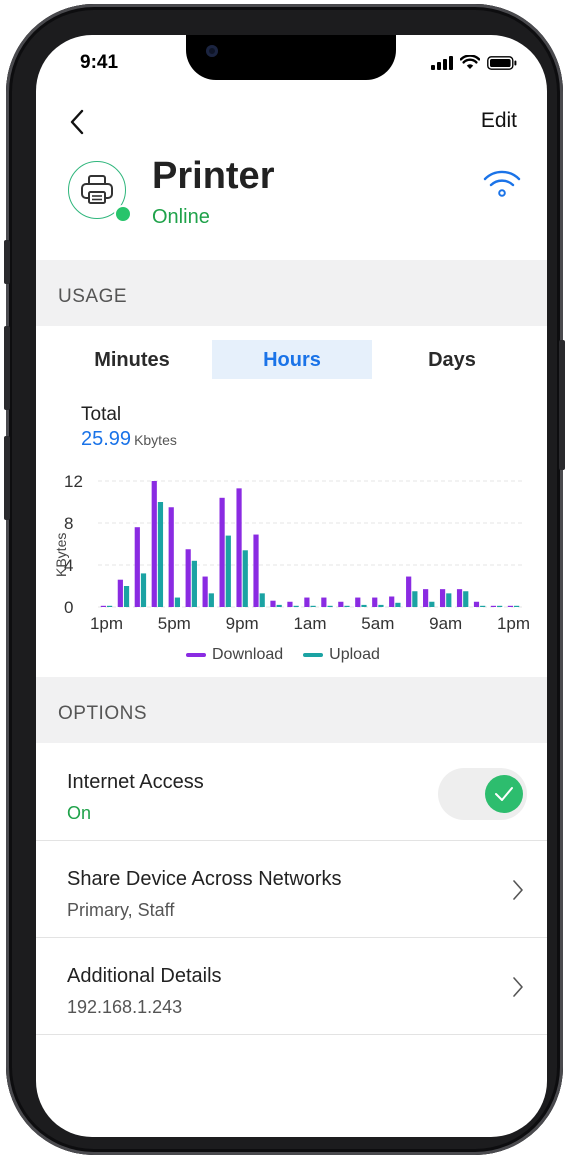  Describe the element at coordinates (132, 359) in the screenshot. I see `tab-minutes: Minutes` at that location.